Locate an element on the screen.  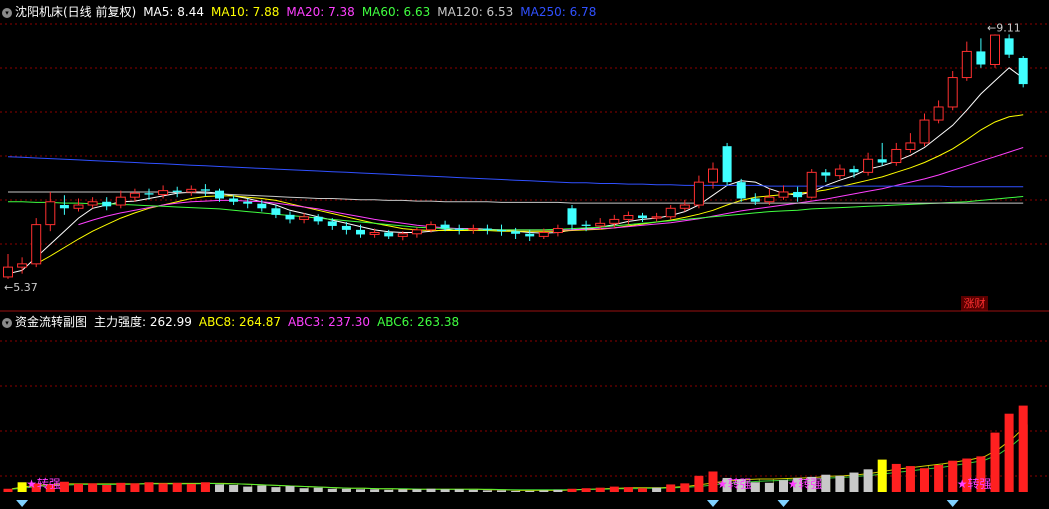
high-price-label: ←9.11 is located at coordinates (1004, 27).